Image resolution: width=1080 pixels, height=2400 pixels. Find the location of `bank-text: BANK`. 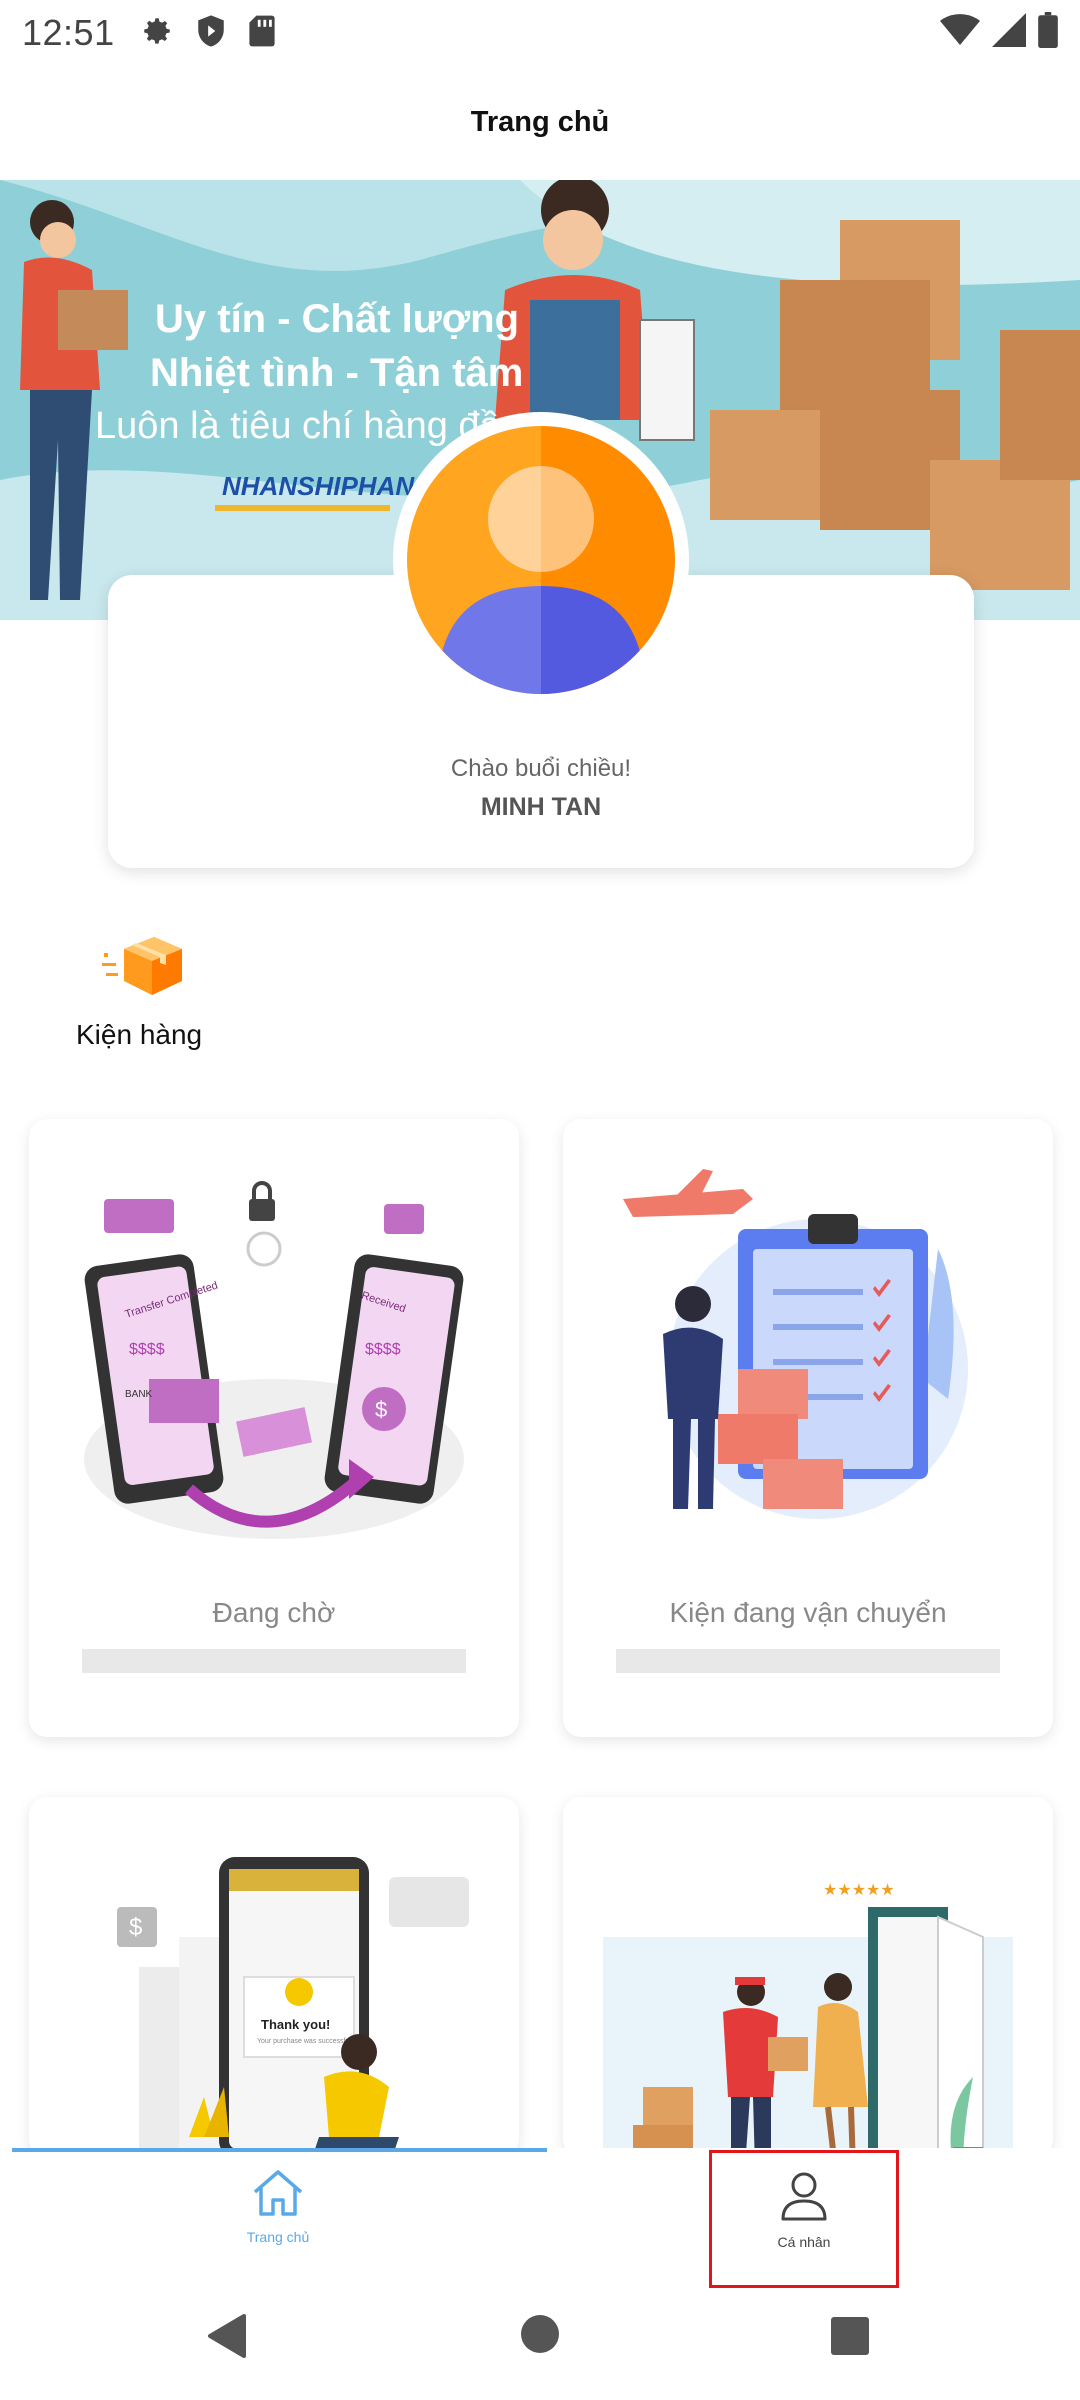

bank-text: BANK is located at coordinates (139, 1394).